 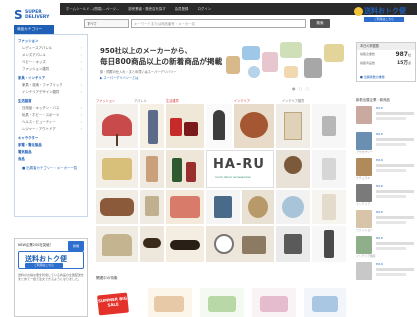 I want to click on top-link-3: 会員登録, so click(x=182, y=9).